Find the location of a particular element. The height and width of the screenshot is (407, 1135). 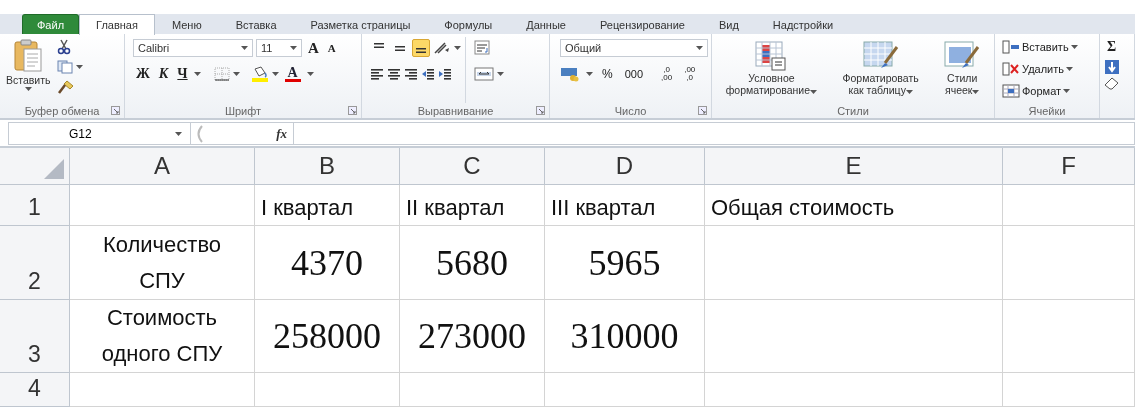

column-header: B is located at coordinates (327, 166).